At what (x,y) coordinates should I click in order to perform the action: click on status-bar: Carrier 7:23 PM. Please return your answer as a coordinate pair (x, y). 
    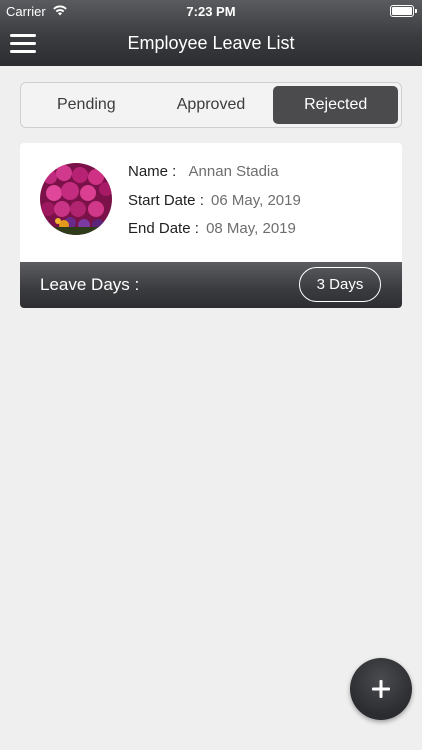
    Looking at the image, I should click on (211, 11).